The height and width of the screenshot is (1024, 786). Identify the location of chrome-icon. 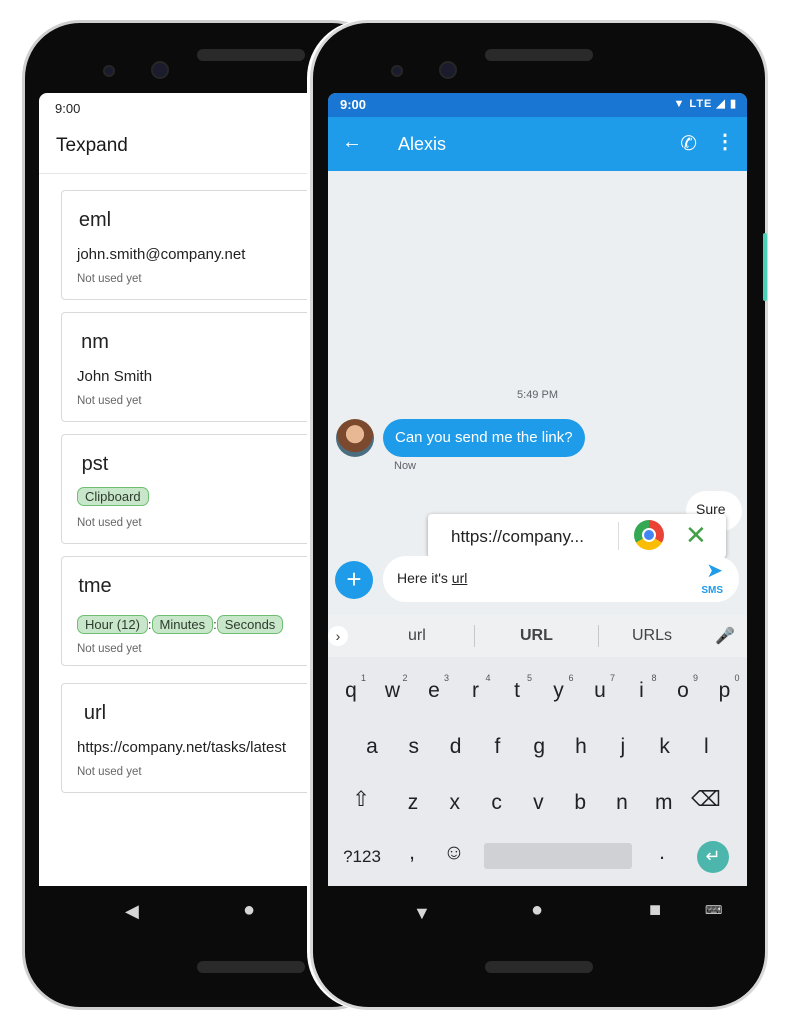
(649, 535).